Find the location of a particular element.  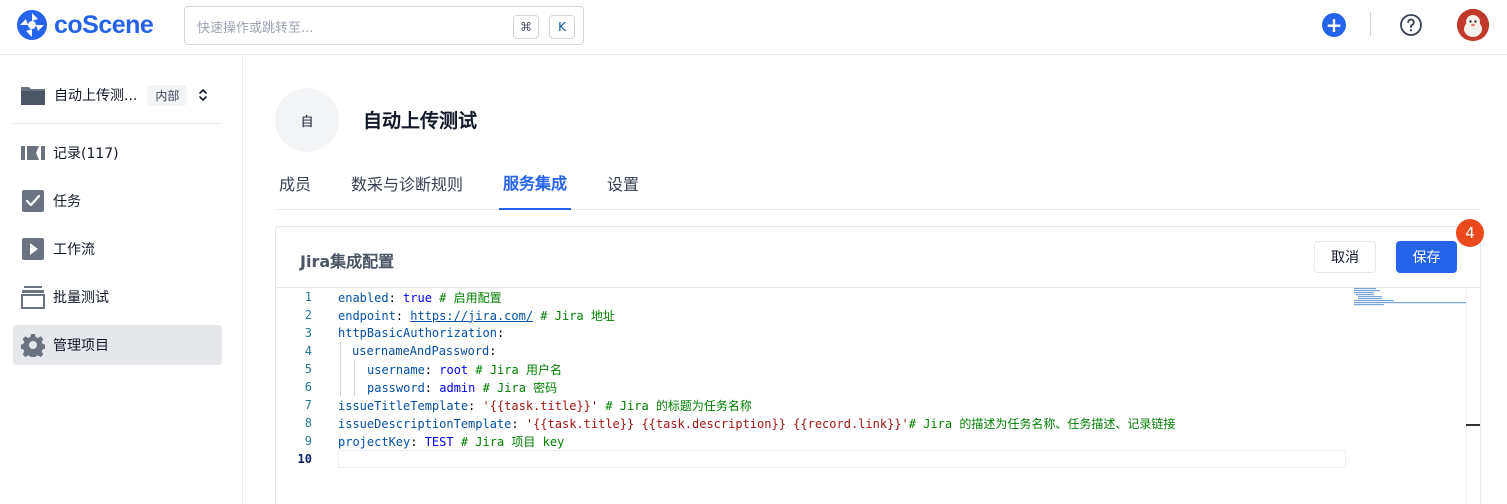

yaml-key: issueTitleTemplate is located at coordinates (403, 405).